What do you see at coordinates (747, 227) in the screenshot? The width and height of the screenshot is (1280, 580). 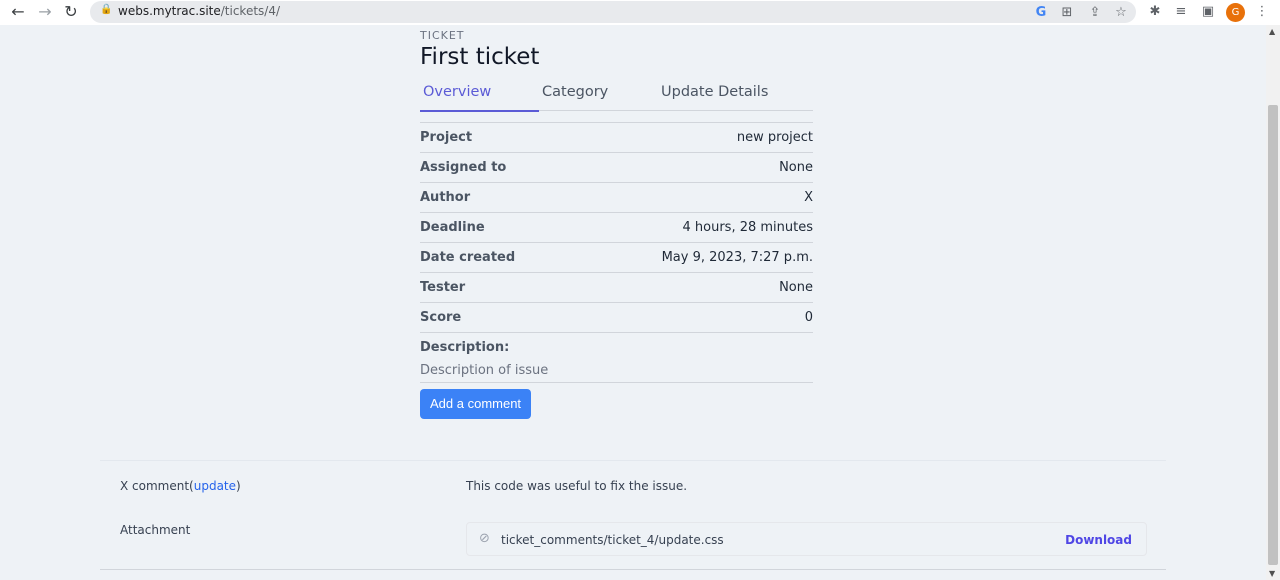 I see `field-value: 4 hours, 28 minutes` at bounding box center [747, 227].